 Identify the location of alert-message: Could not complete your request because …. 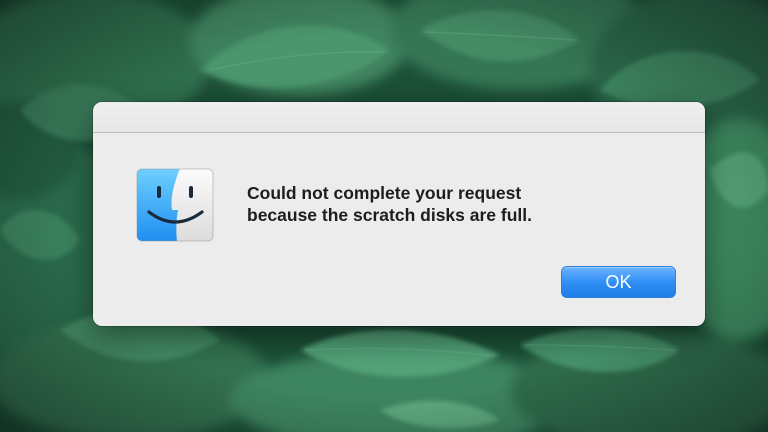
(457, 204).